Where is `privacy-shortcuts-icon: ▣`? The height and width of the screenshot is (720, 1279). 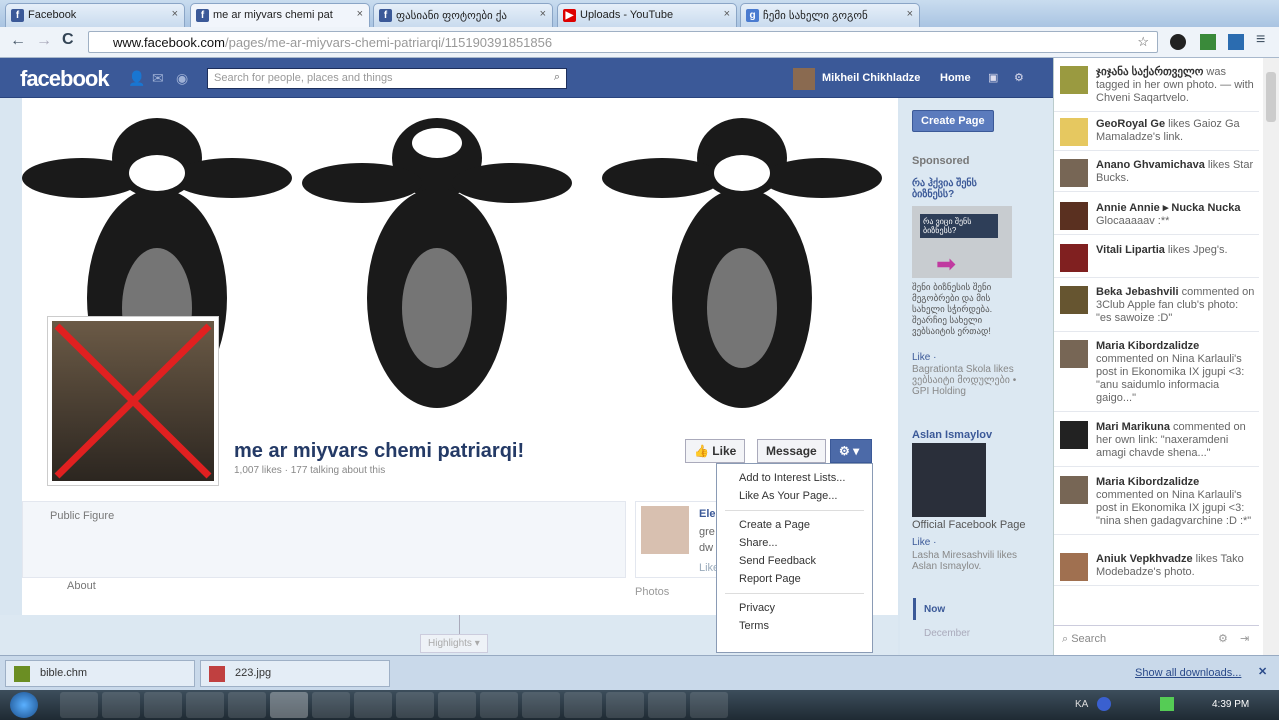
privacy-shortcuts-icon: ▣ is located at coordinates (993, 77).